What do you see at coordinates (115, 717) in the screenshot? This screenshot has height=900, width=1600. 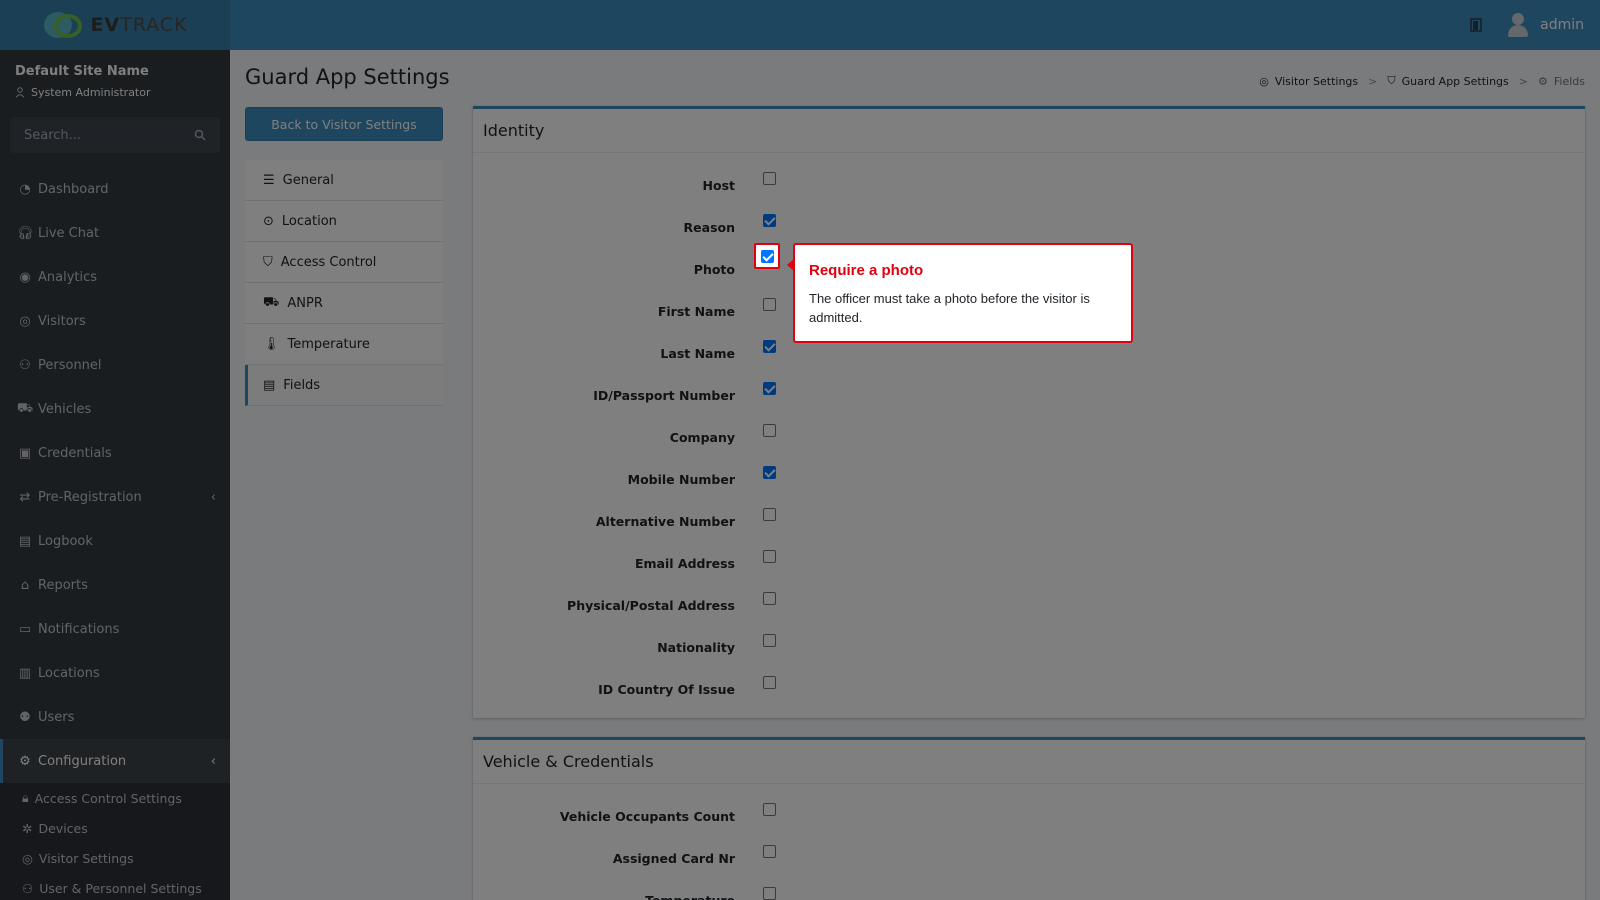 I see `sidebar-item-users: ⚉ Users` at bounding box center [115, 717].